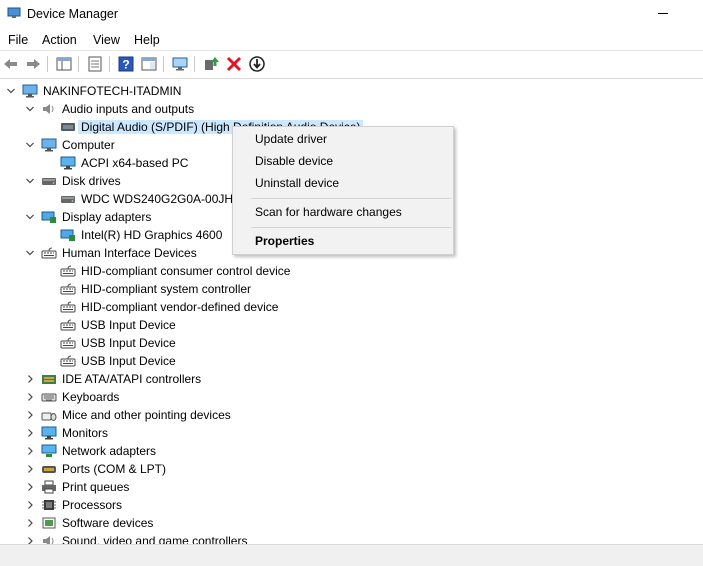 The width and height of the screenshot is (703, 566). What do you see at coordinates (49, 416) in the screenshot?
I see `mouse-icon` at bounding box center [49, 416].